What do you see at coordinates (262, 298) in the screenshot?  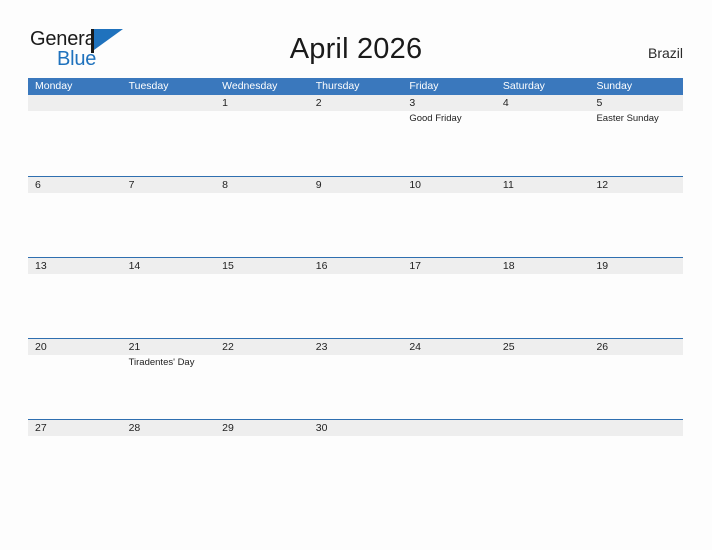 I see `calendar-day-cell: 15` at bounding box center [262, 298].